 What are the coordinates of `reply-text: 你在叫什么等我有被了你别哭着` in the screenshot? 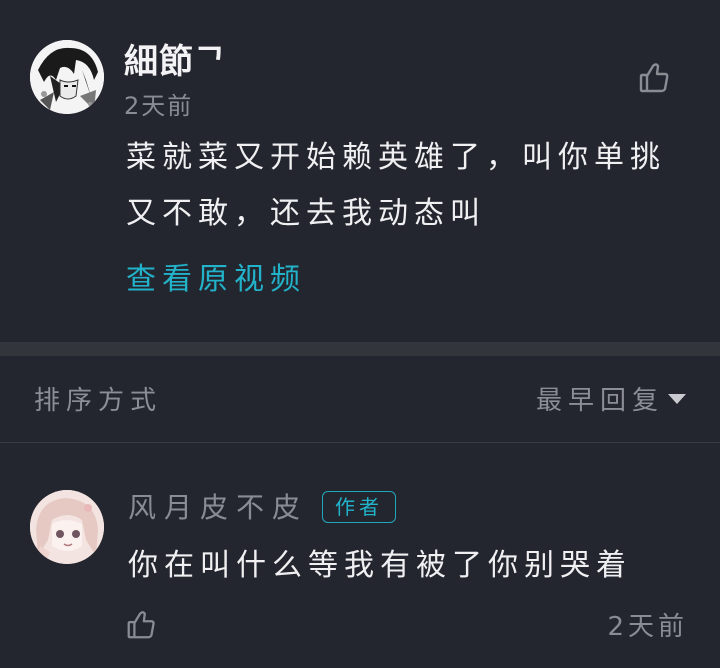 It's located at (380, 565).